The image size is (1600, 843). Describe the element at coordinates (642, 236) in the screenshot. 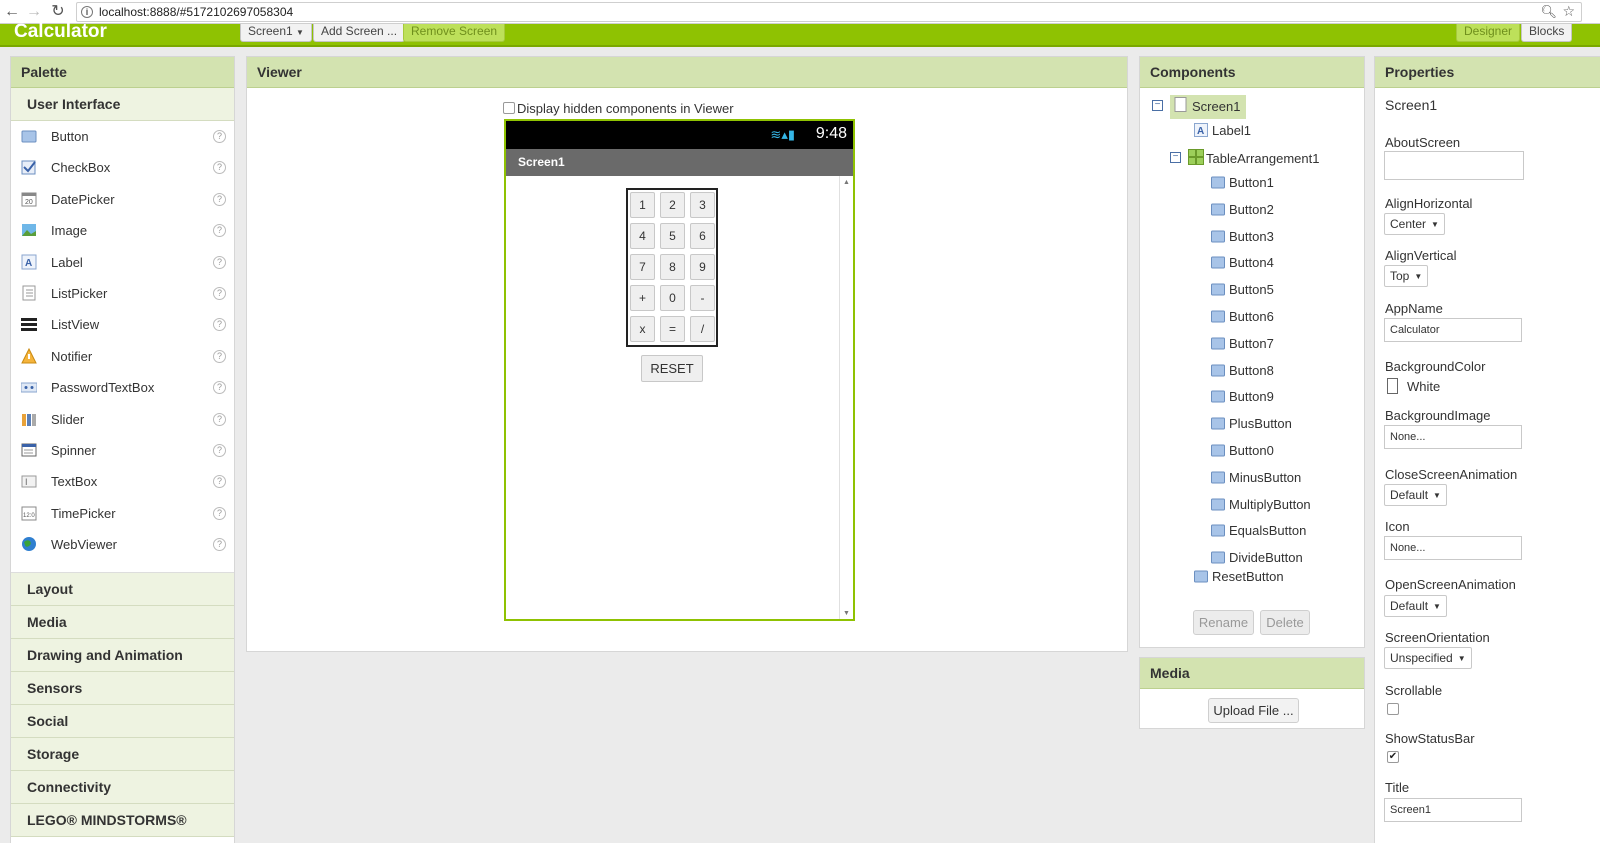

I see `calc-button: 4` at that location.